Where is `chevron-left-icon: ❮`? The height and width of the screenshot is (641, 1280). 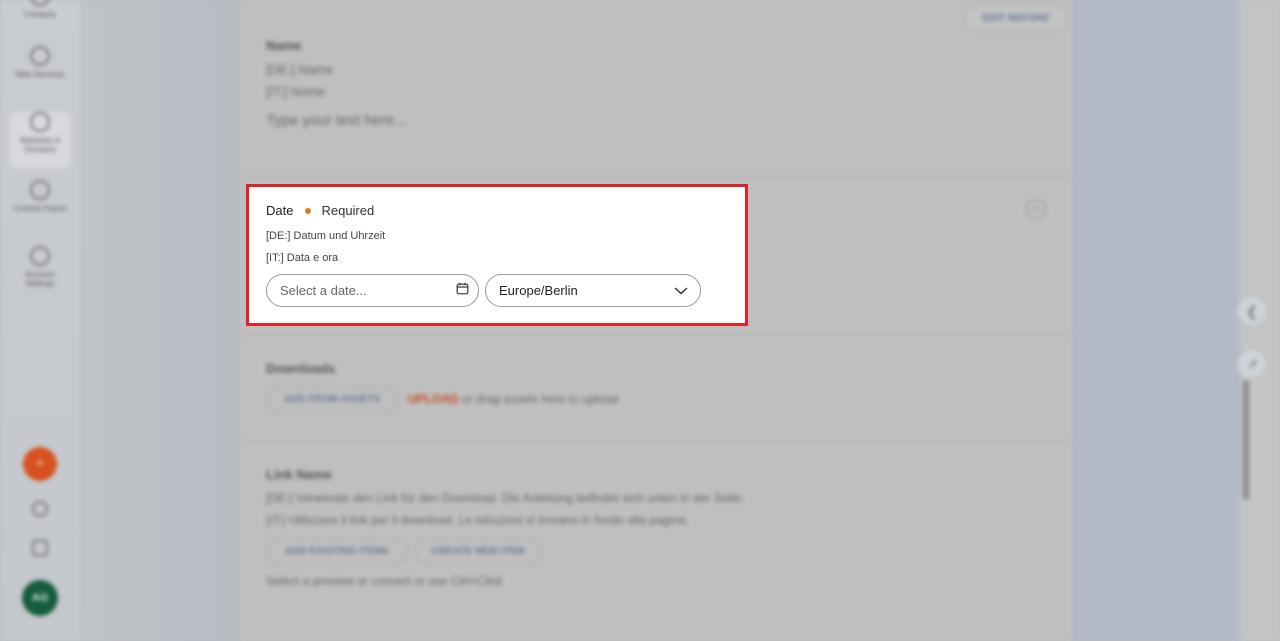 chevron-left-icon: ❮ is located at coordinates (1252, 310).